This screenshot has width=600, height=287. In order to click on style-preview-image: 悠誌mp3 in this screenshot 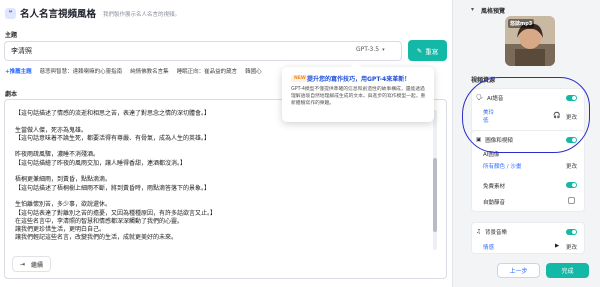, I will do `click(530, 41)`.